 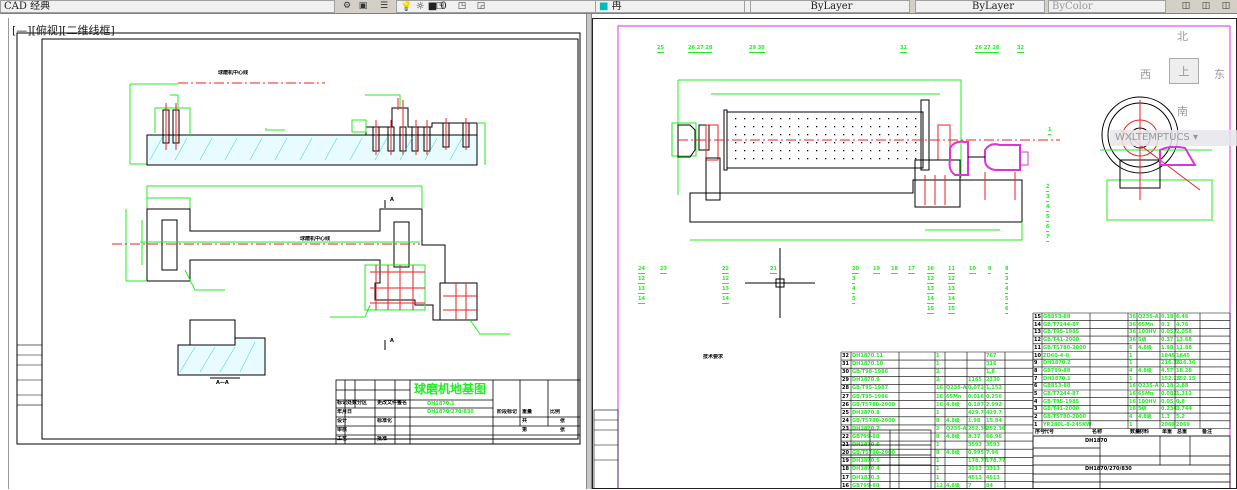 What do you see at coordinates (458, 412) in the screenshot?
I see `left-title-block` at bounding box center [458, 412].